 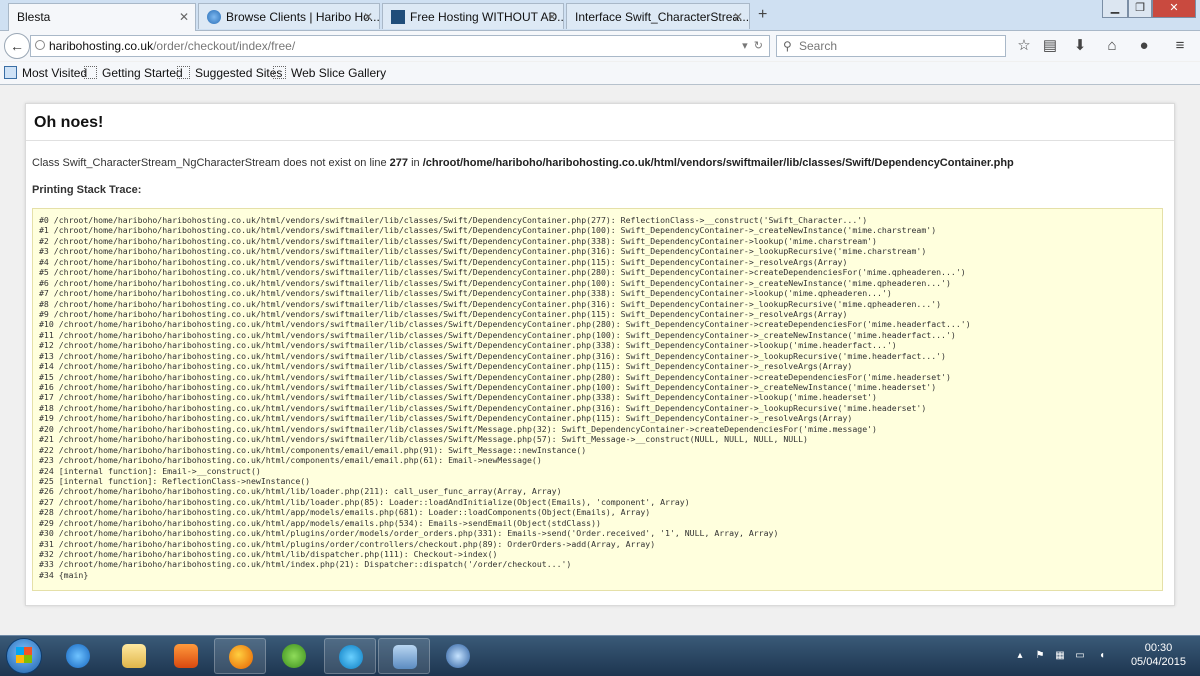 What do you see at coordinates (1080, 656) in the screenshot?
I see `display-icon: ▭` at bounding box center [1080, 656].